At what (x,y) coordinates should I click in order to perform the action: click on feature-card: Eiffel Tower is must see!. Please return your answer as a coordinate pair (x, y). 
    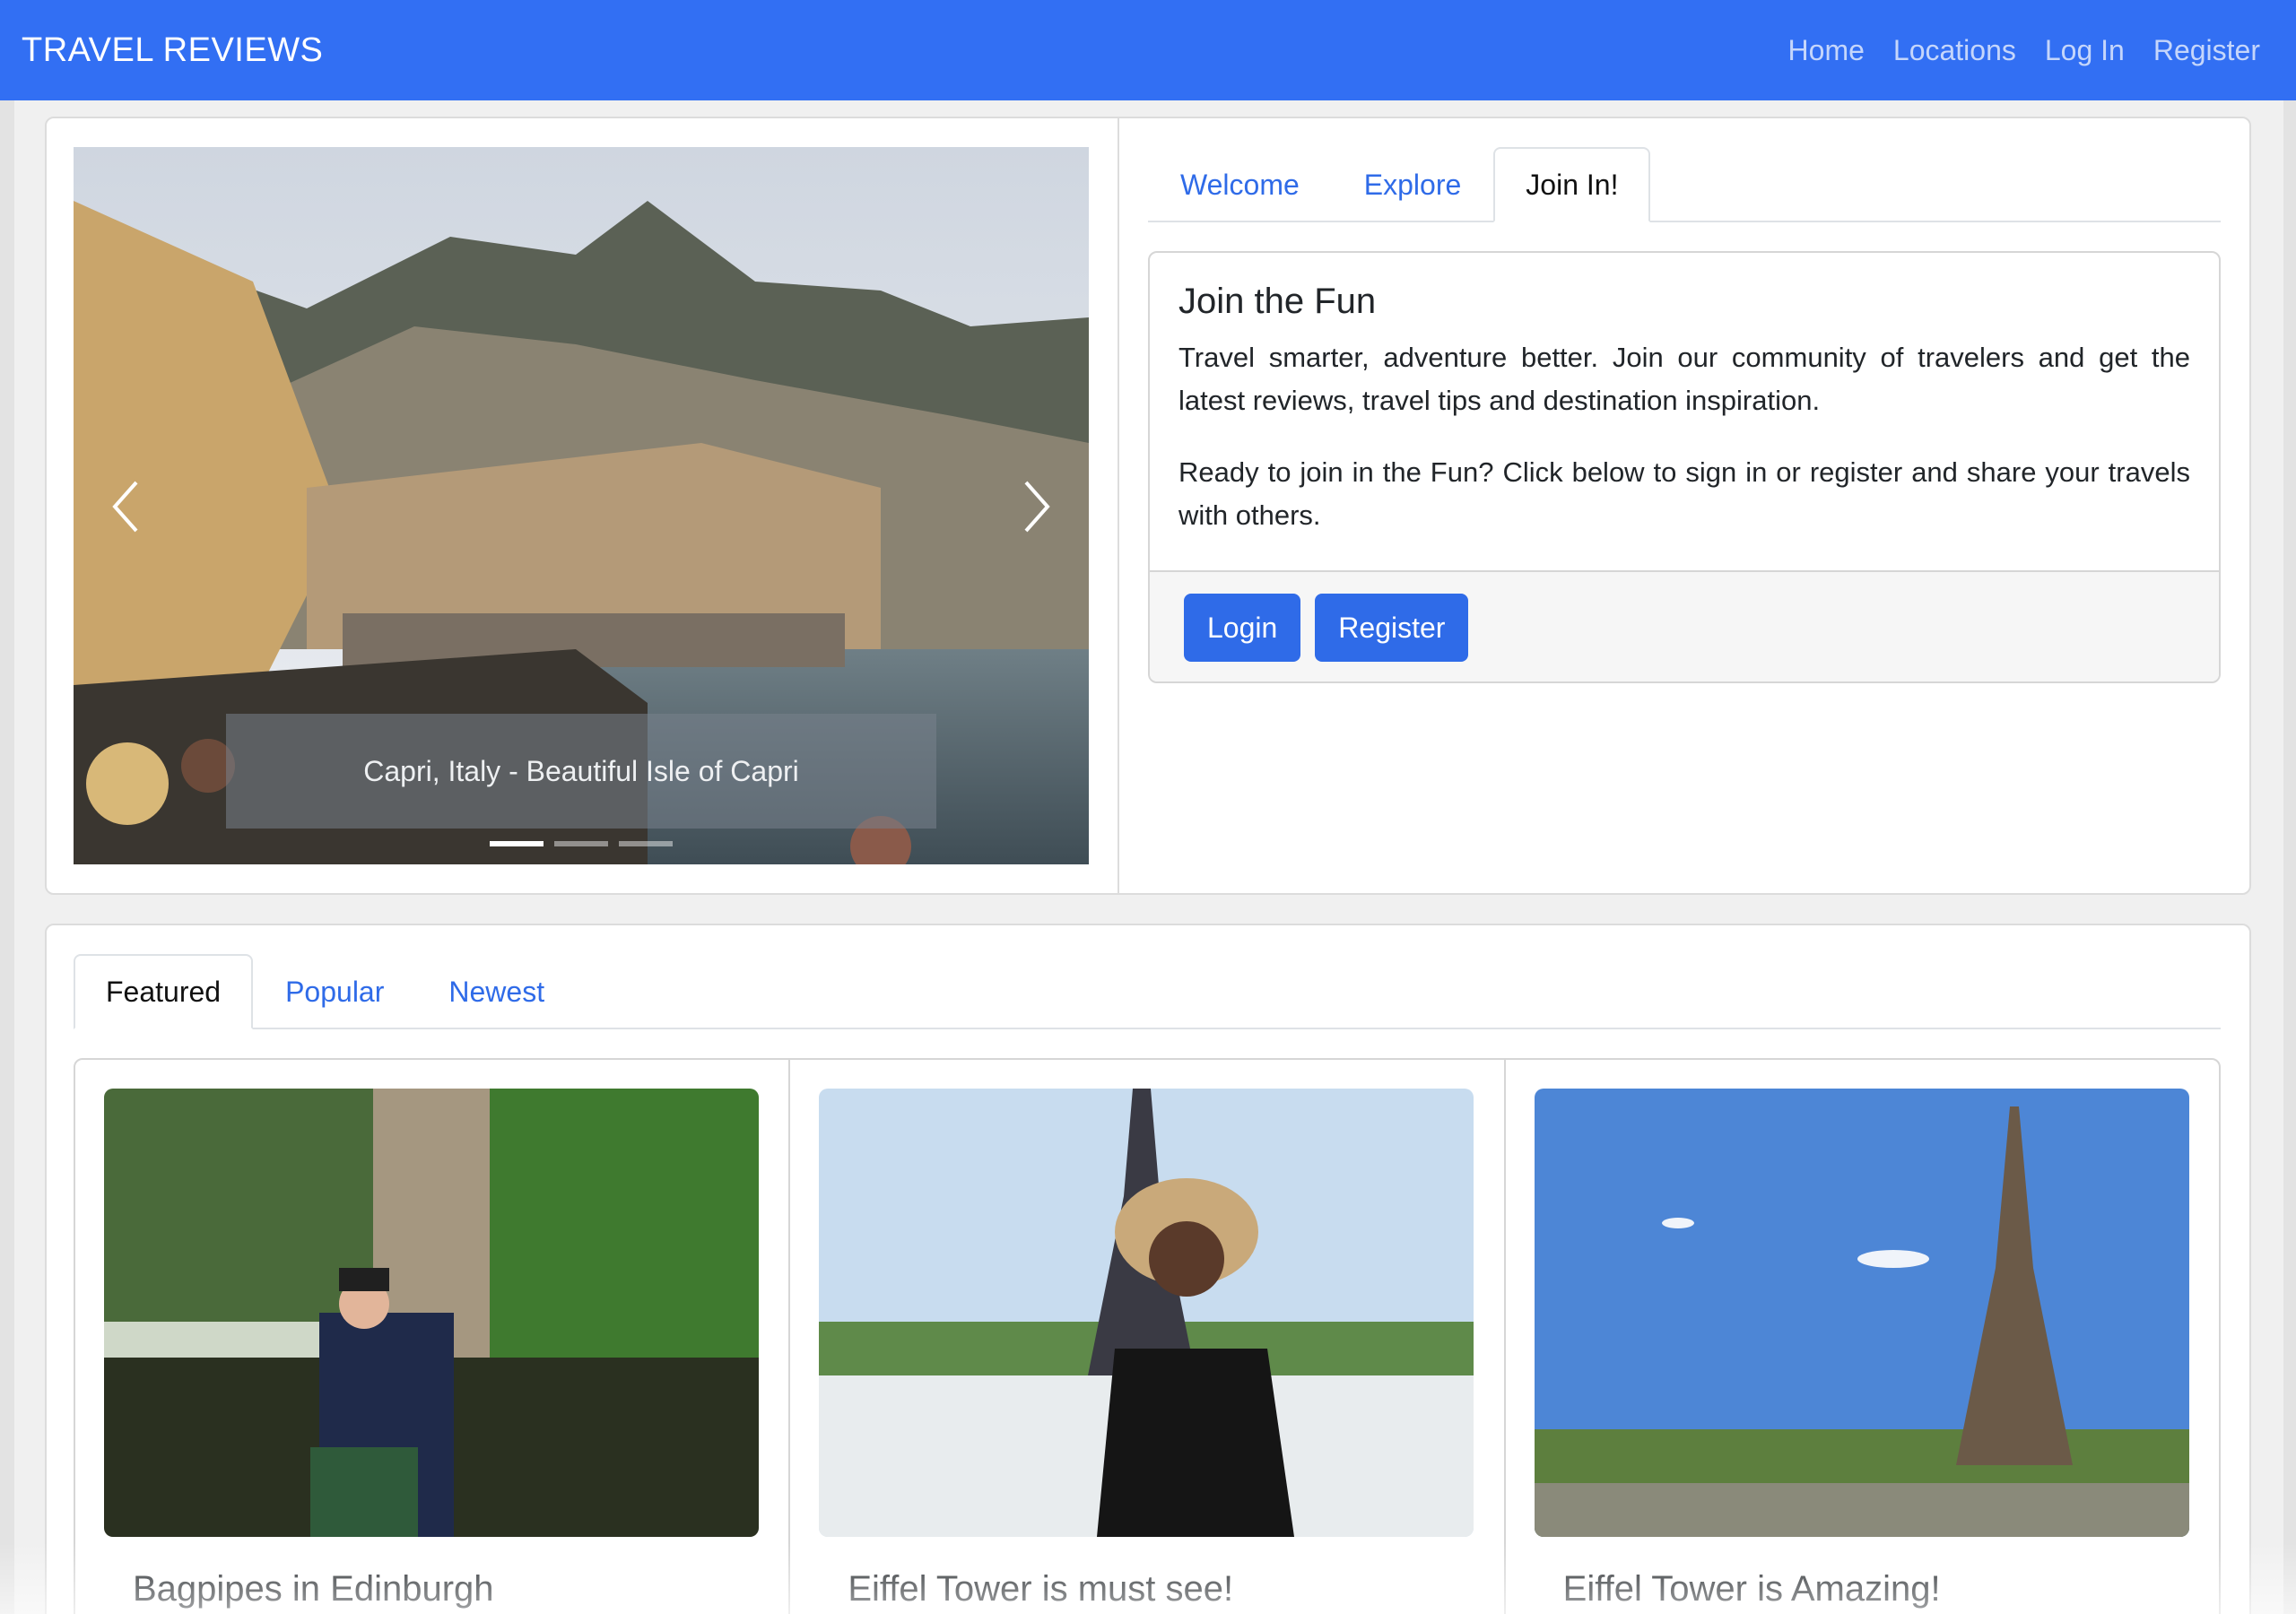
    Looking at the image, I should click on (1145, 1337).